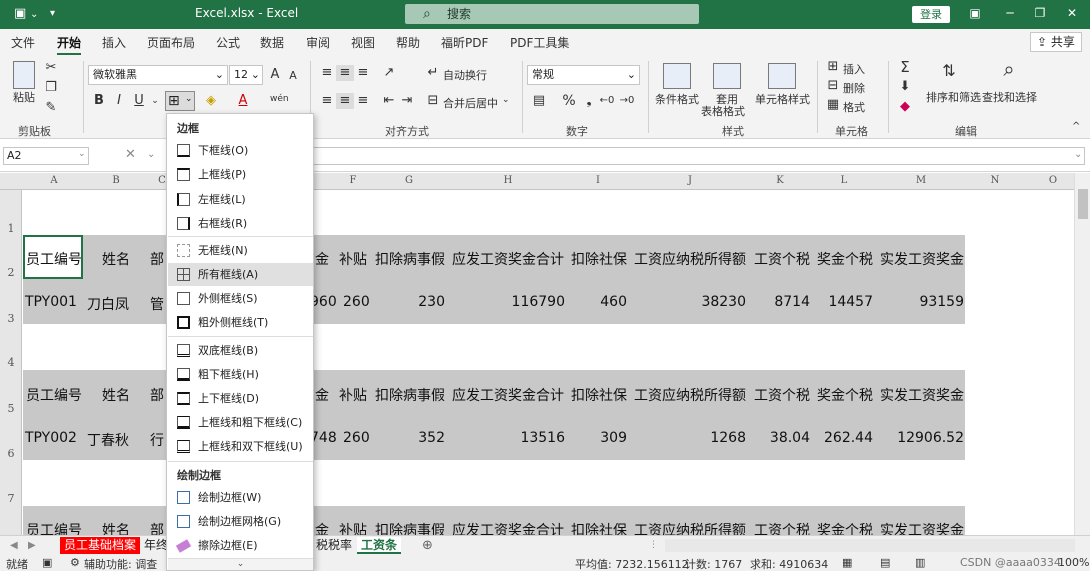 Image resolution: width=1090 pixels, height=571 pixels. Describe the element at coordinates (345, 101) in the screenshot. I see `align-center-icon: ≡` at that location.